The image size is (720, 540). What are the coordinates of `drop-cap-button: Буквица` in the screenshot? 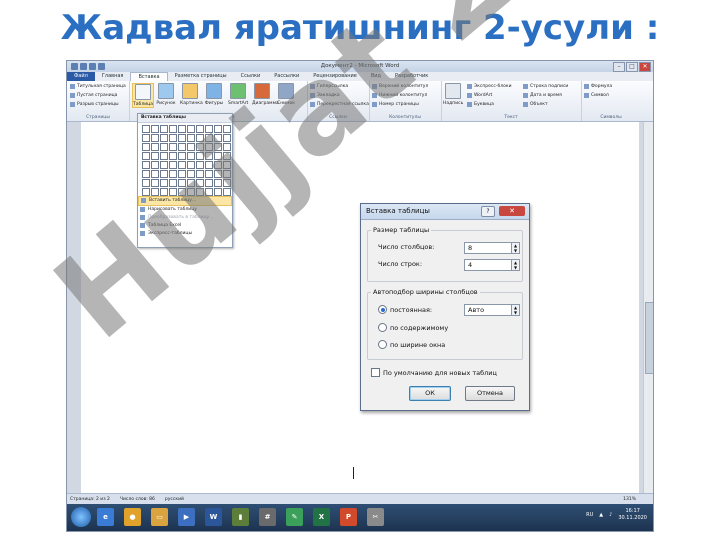 It's located at (480, 104).